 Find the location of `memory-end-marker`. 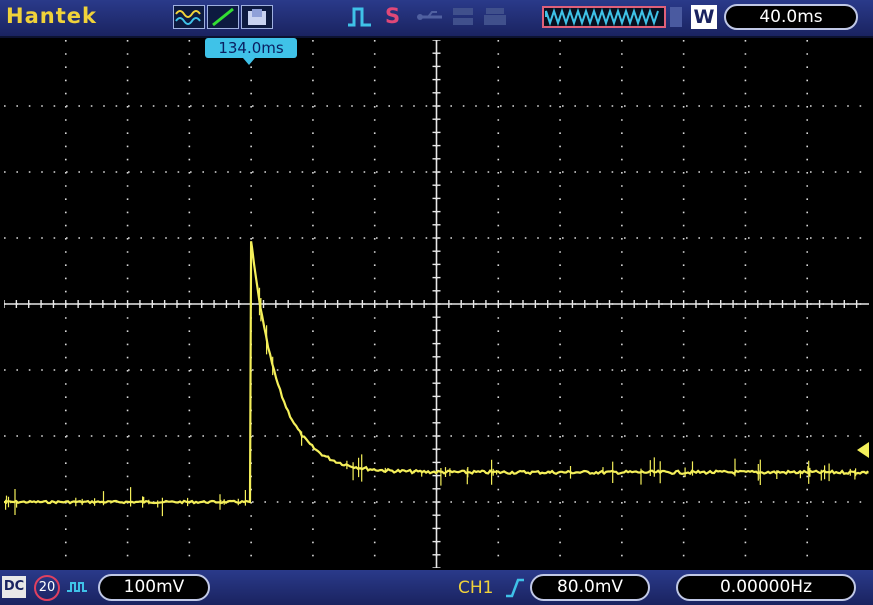

memory-end-marker is located at coordinates (676, 17).